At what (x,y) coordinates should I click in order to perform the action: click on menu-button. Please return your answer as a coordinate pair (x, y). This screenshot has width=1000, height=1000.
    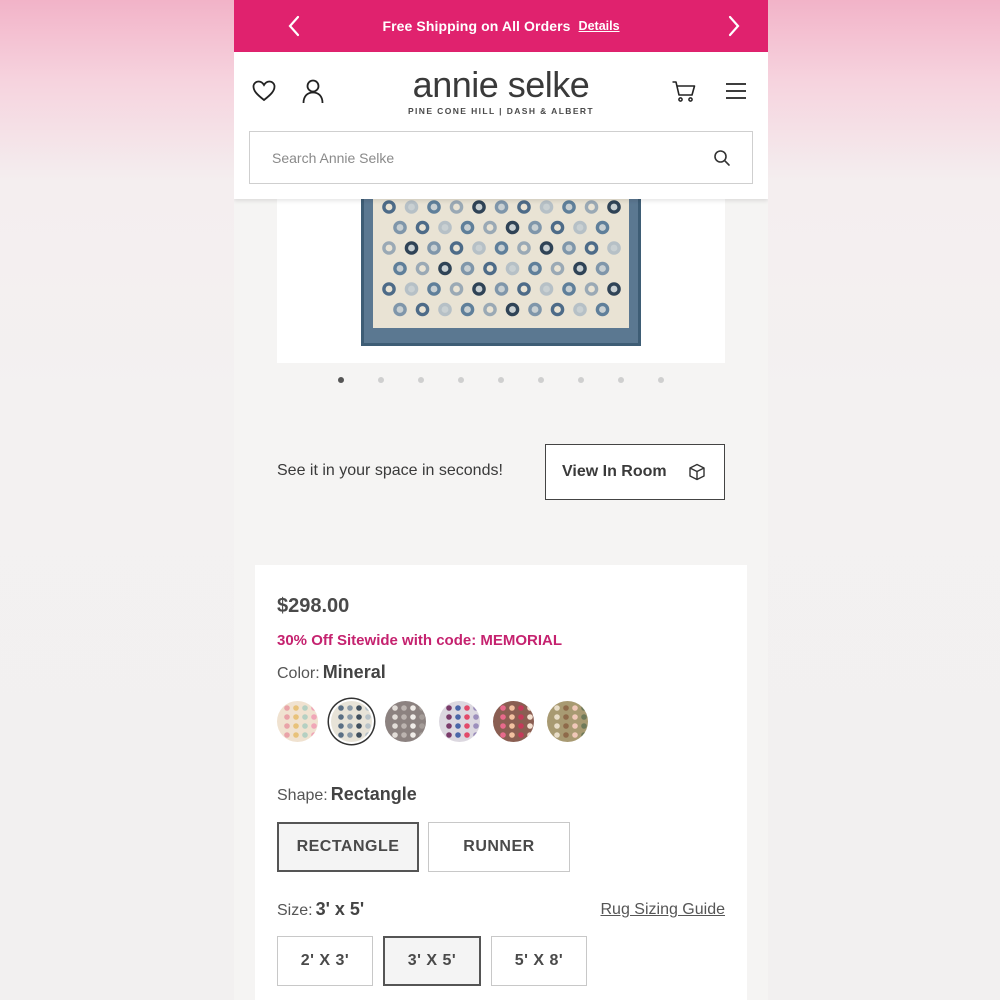
    Looking at the image, I should click on (736, 91).